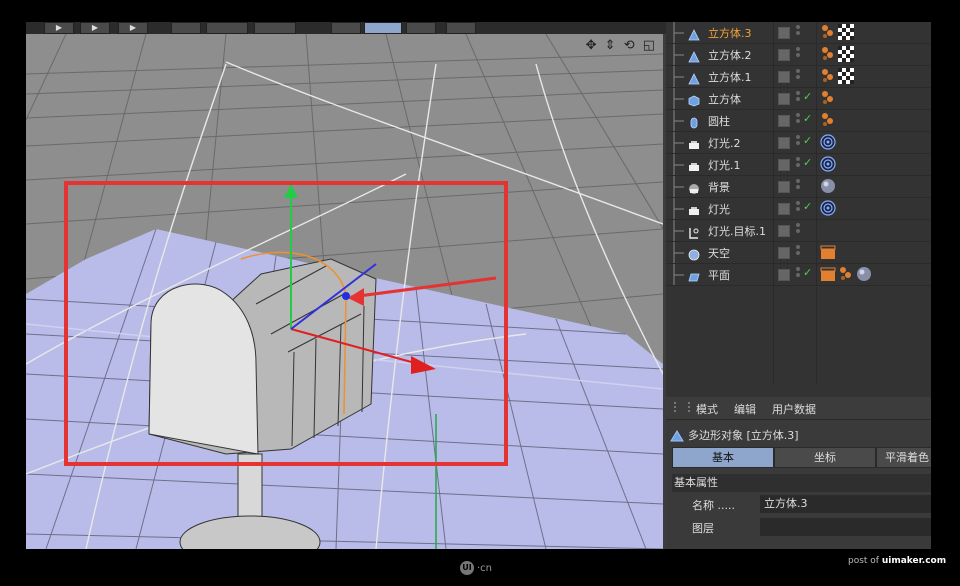 Image resolution: width=960 pixels, height=586 pixels. I want to click on object-row: 灯光.目标.1, so click(798, 231).